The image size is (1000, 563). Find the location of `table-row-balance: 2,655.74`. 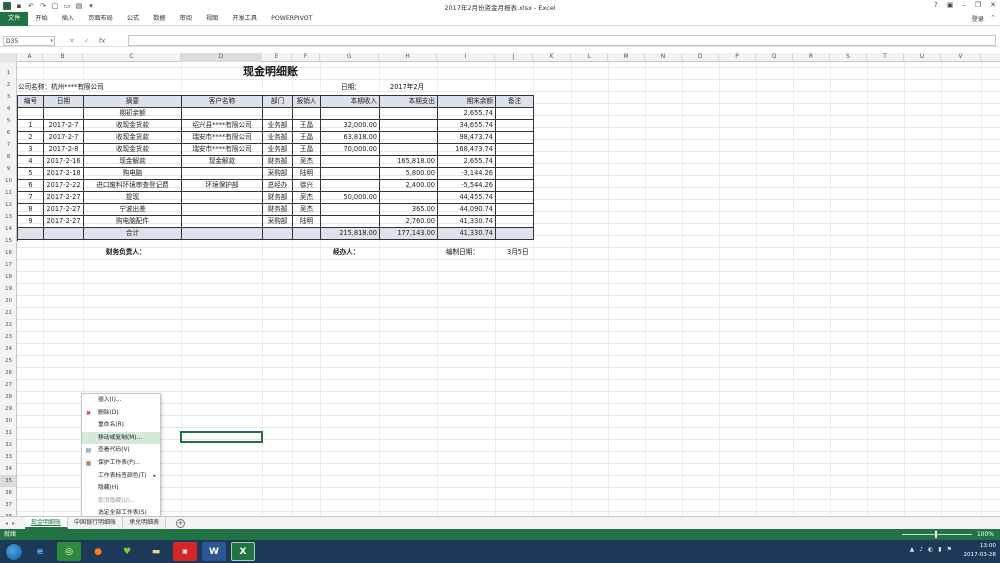

table-row-balance: 2,655.74 is located at coordinates (467, 114).